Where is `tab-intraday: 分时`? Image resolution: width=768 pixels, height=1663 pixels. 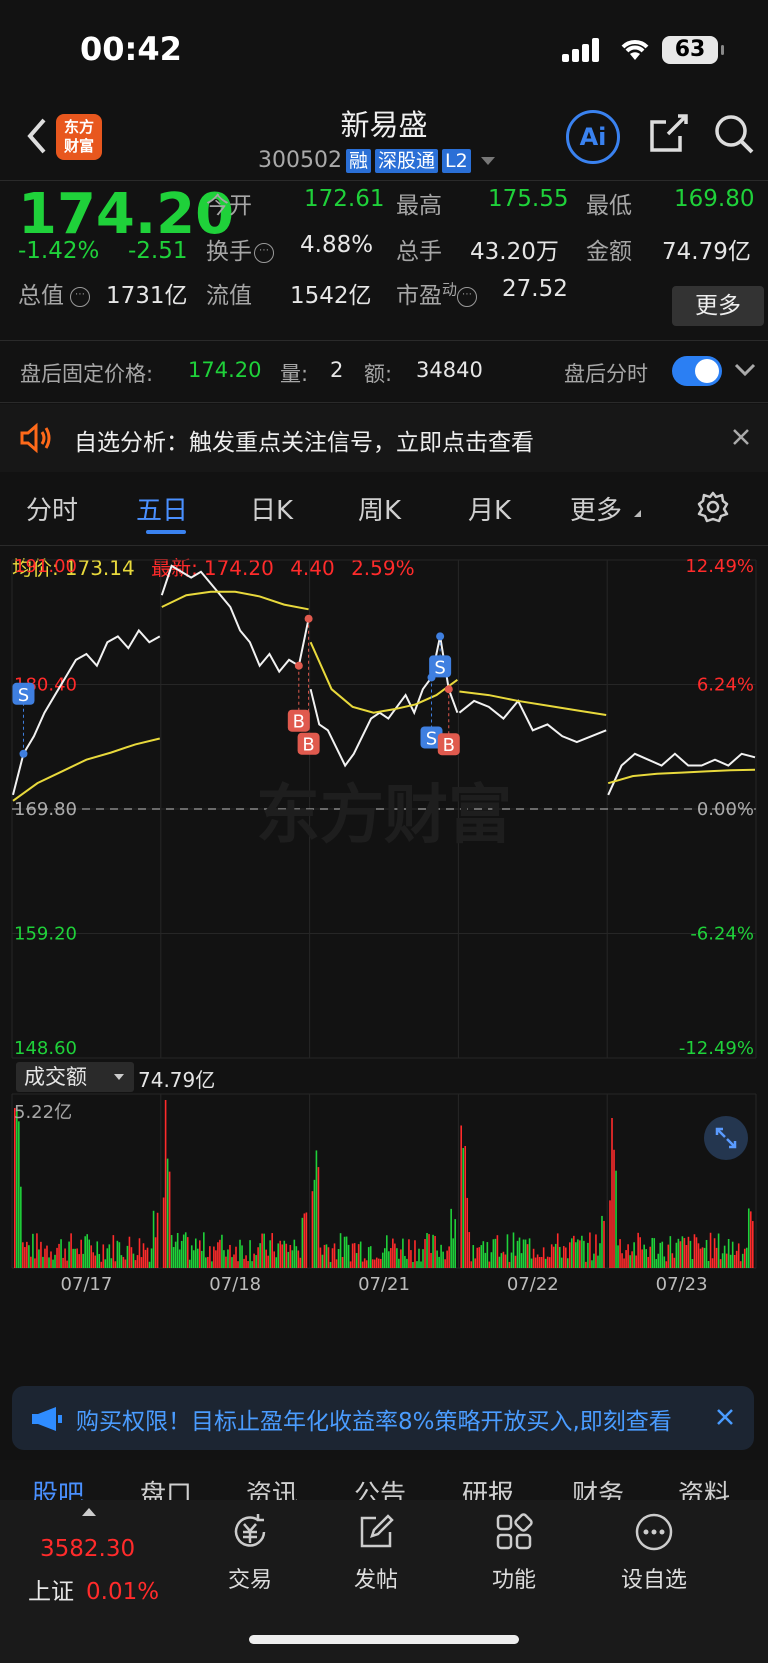
tab-intraday: 分时 is located at coordinates (52, 508).